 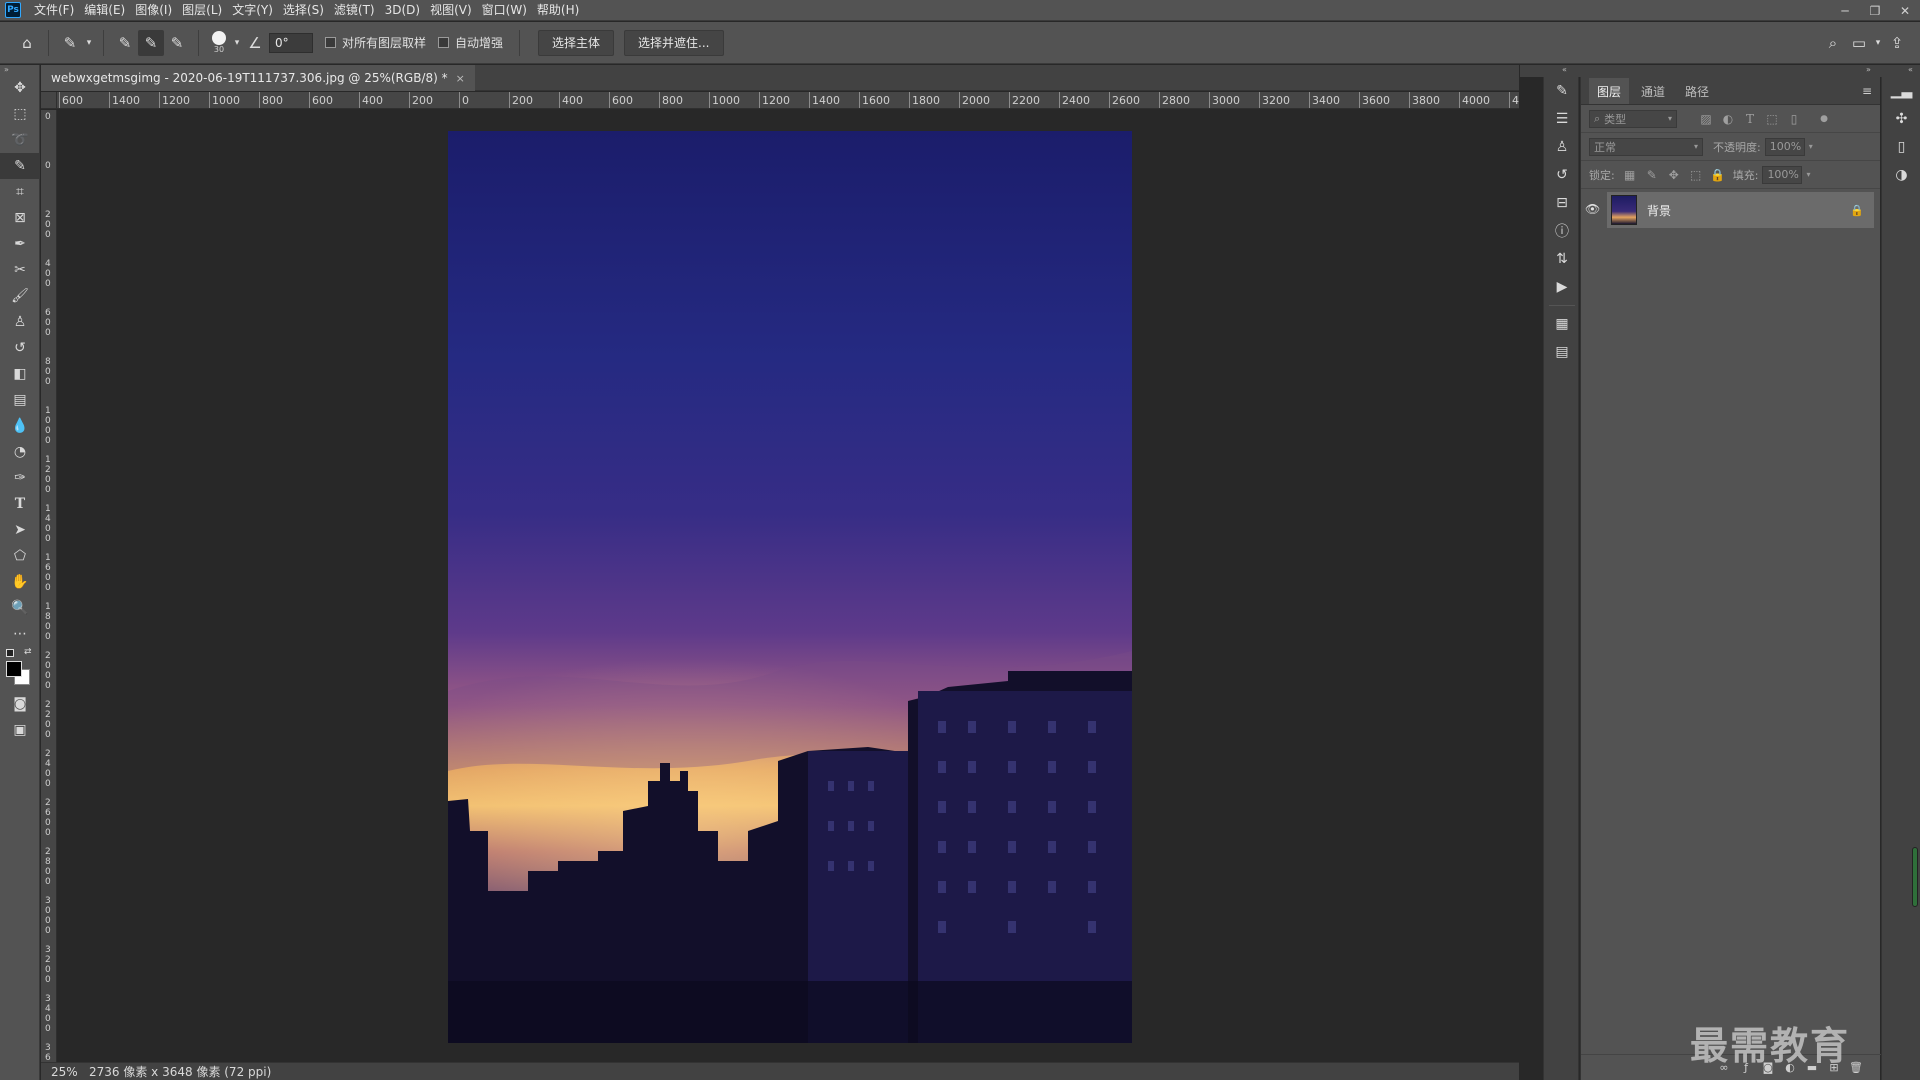 What do you see at coordinates (49, 100) in the screenshot?
I see `ruler-origin` at bounding box center [49, 100].